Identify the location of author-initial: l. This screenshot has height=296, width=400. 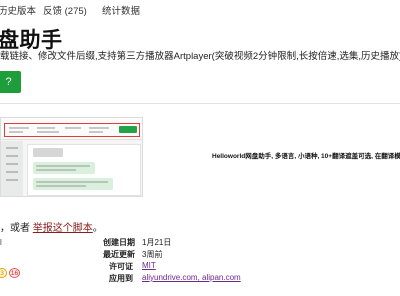
(1, 242).